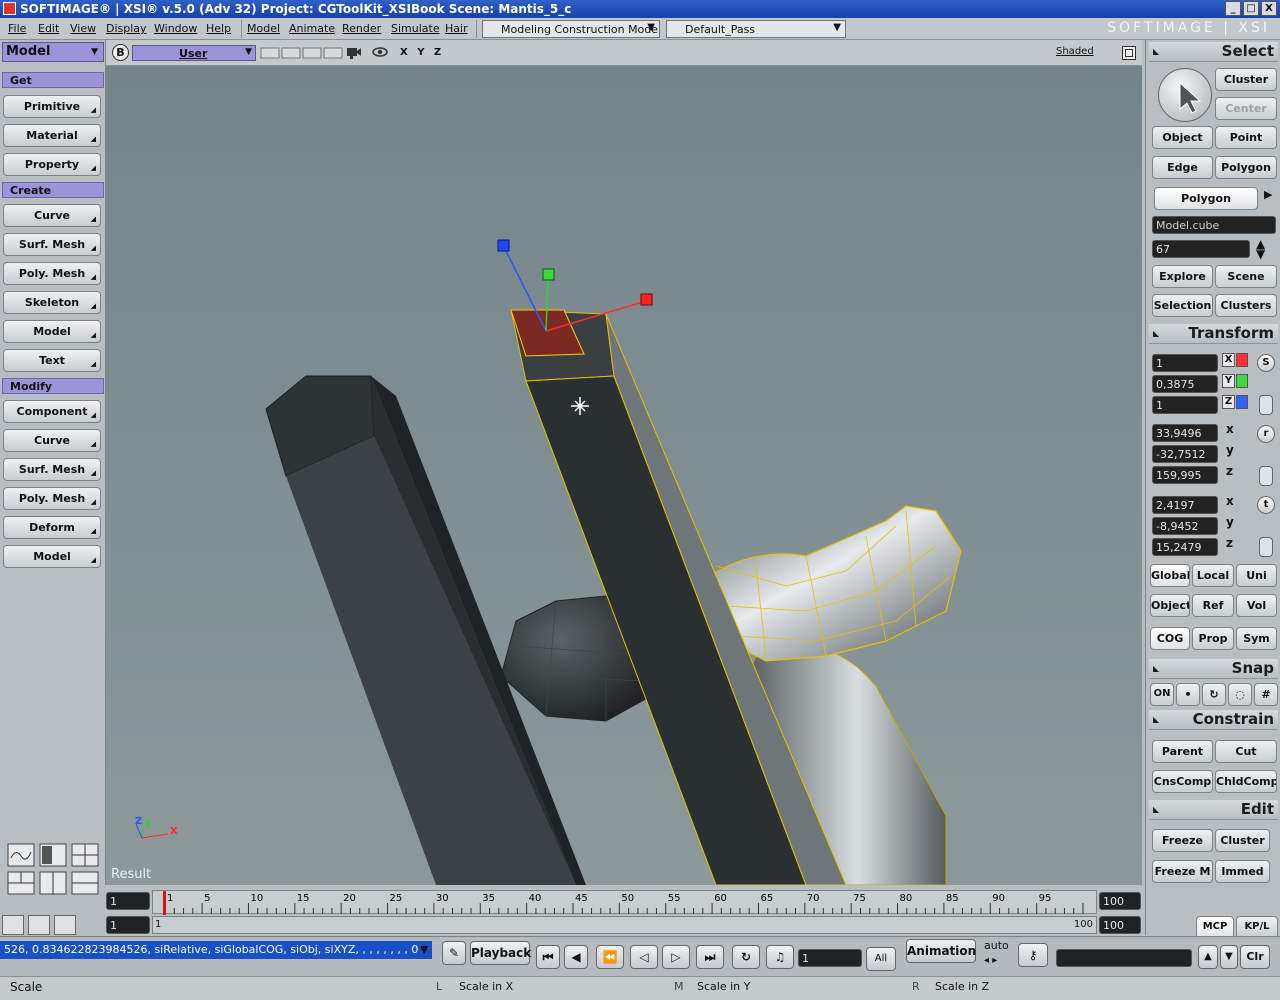 The width and height of the screenshot is (1280, 1000). Describe the element at coordinates (1251, 8) in the screenshot. I see `maximize-button: □` at that location.